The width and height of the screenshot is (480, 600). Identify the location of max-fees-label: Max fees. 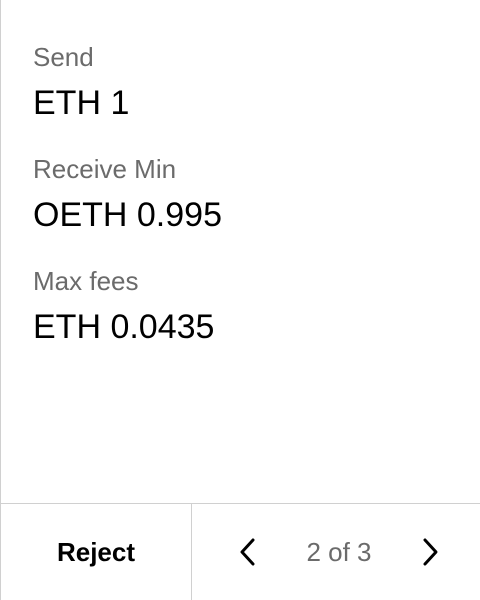
(86, 281).